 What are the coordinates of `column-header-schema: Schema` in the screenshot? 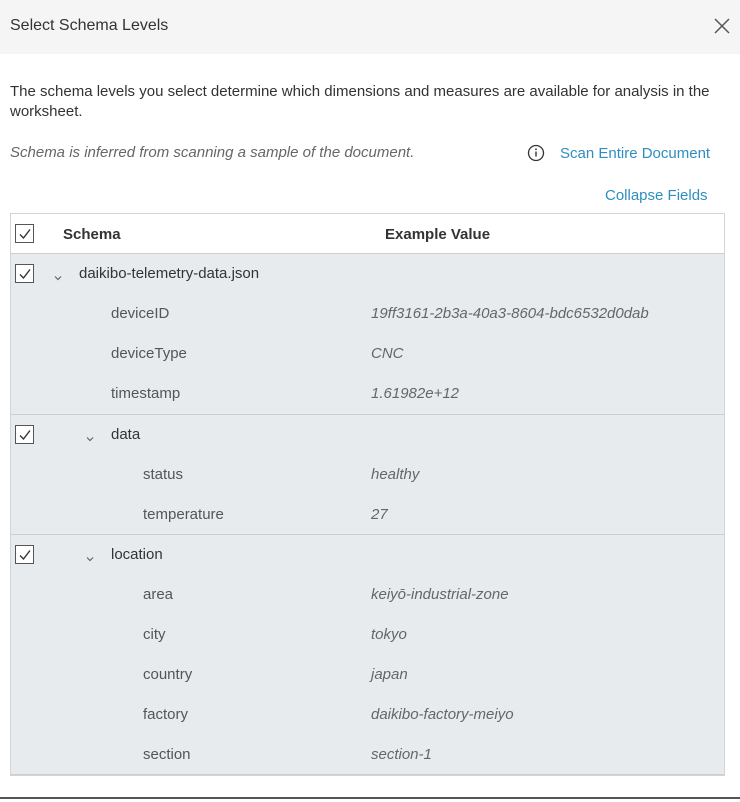 It's located at (92, 234).